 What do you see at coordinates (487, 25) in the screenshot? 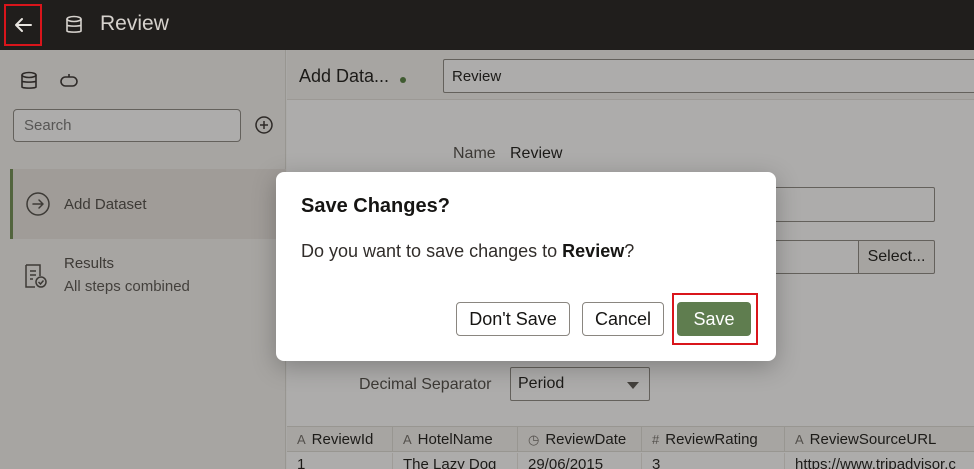
I see `app-header: Review` at bounding box center [487, 25].